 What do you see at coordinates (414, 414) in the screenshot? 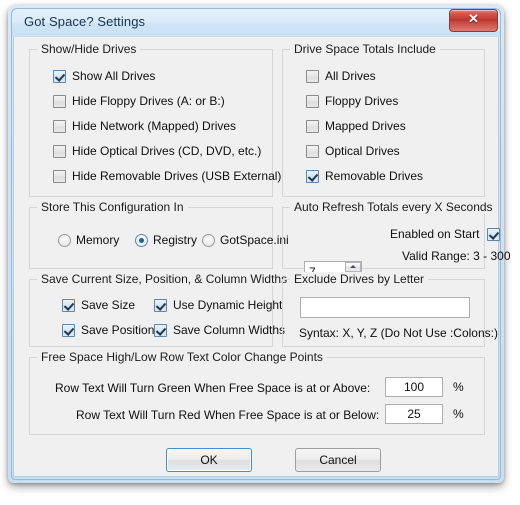
I see `red-threshold-input` at bounding box center [414, 414].